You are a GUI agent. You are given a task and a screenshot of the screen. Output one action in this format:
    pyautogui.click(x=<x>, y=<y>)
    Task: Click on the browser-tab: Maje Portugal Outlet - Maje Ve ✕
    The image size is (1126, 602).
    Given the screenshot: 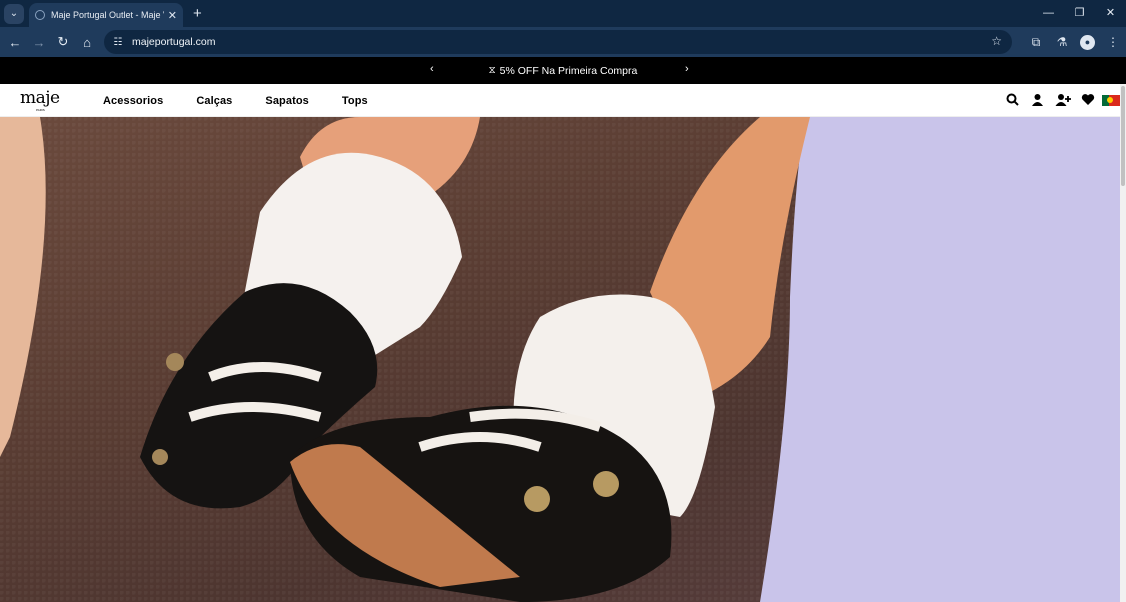 What is the action you would take?
    pyautogui.click(x=106, y=15)
    